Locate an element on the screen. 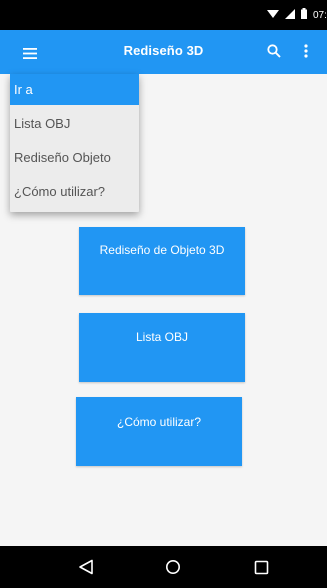 Image resolution: width=327 pixels, height=588 pixels. battery-icon is located at coordinates (304, 15).